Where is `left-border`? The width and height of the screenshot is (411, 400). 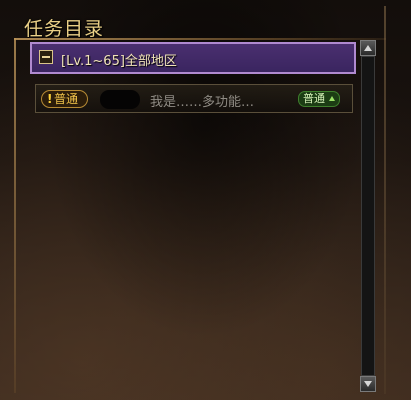
left-border is located at coordinates (15, 215).